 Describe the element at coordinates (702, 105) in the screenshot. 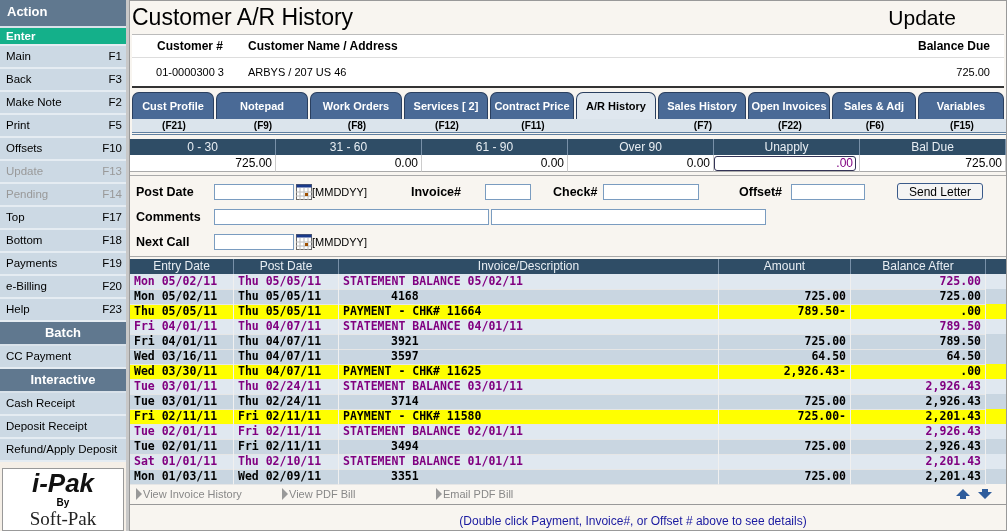

I see `tab: Sales History` at that location.